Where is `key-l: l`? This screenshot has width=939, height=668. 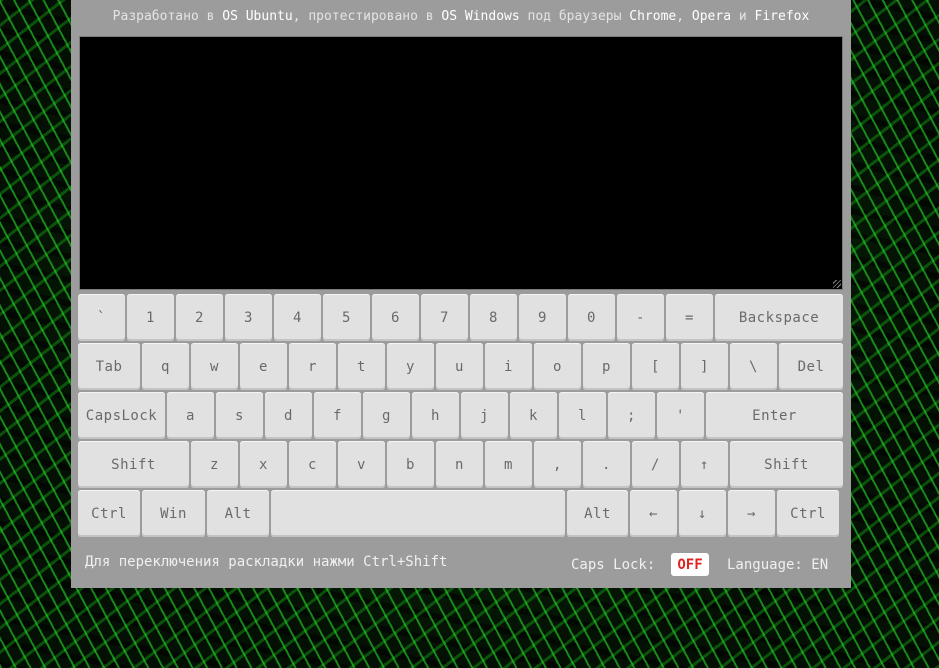 key-l: l is located at coordinates (582, 415).